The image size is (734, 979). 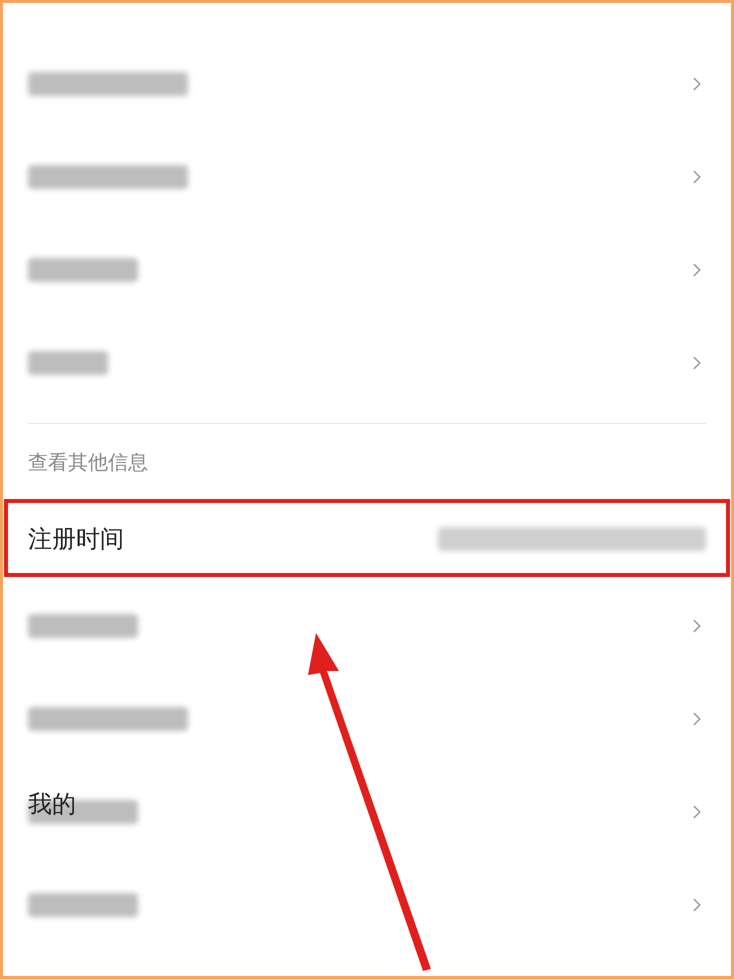 What do you see at coordinates (367, 811) in the screenshot?
I see `list-item: 我的` at bounding box center [367, 811].